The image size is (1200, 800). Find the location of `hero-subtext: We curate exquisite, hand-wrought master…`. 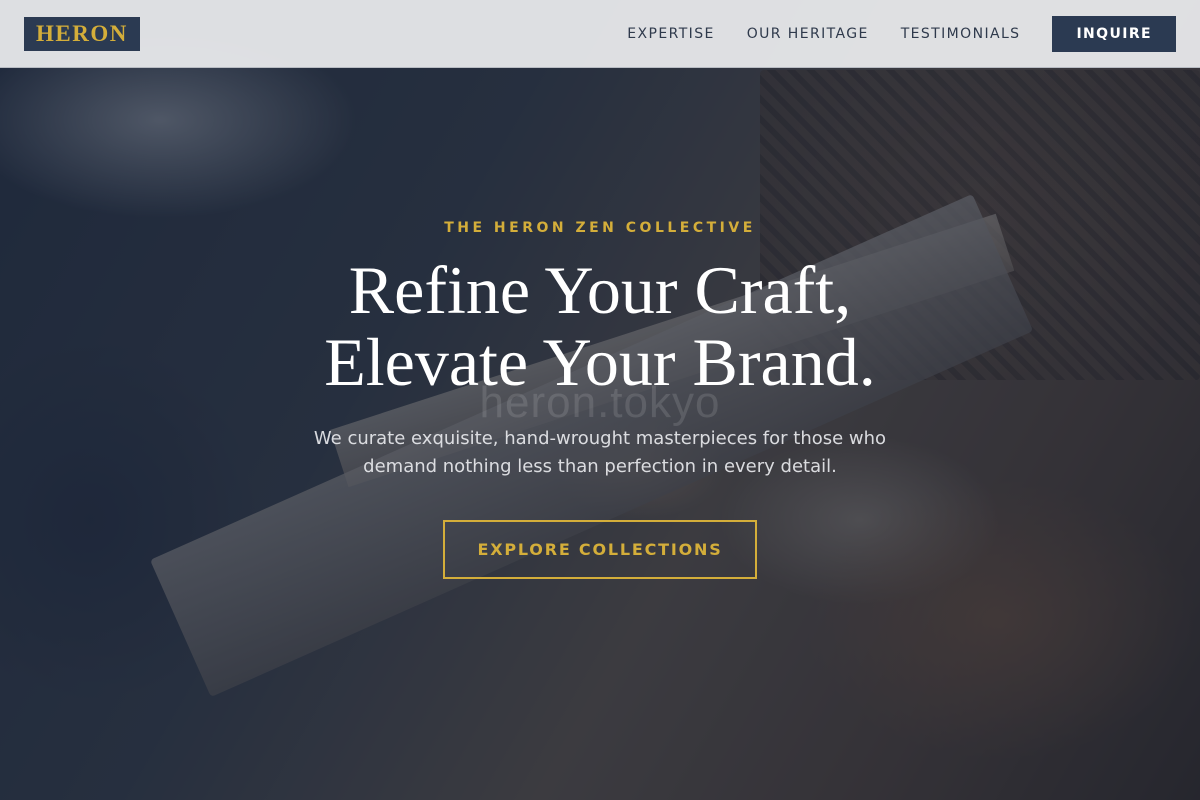

hero-subtext: We curate exquisite, hand-wrought master… is located at coordinates (600, 453).